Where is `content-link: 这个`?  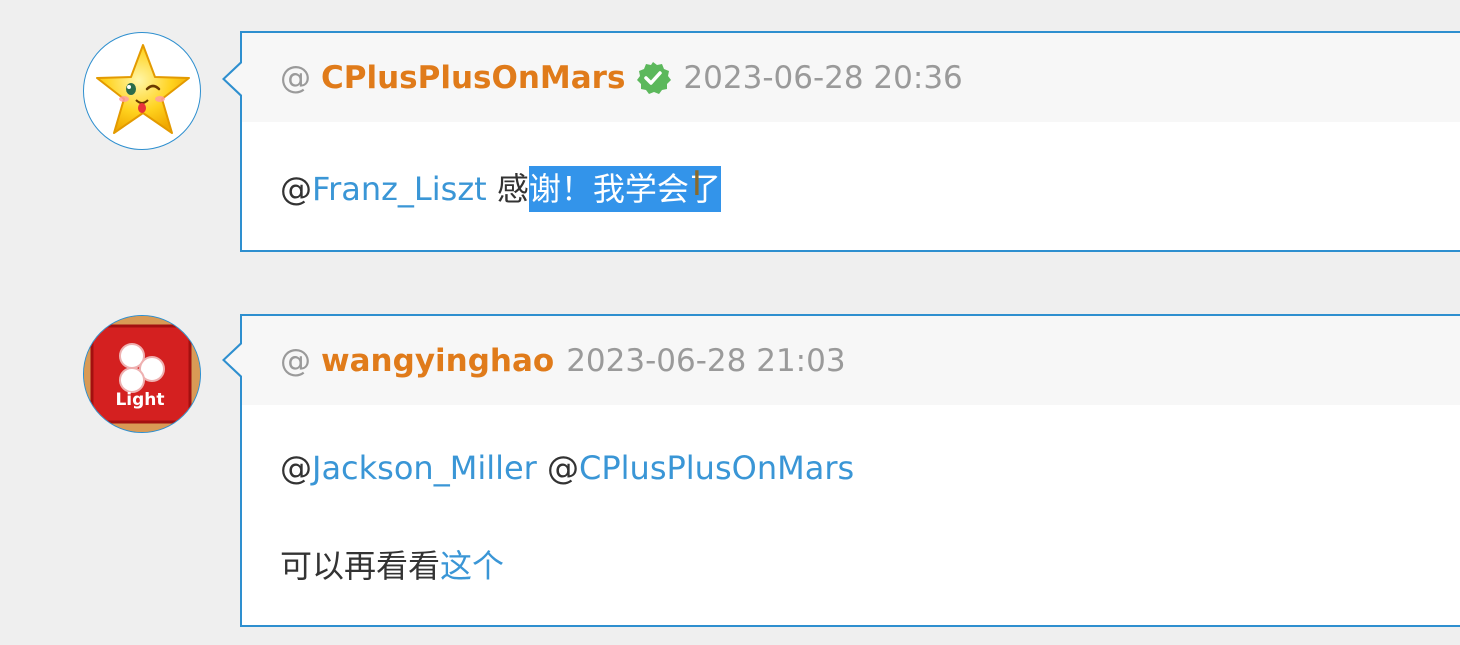
content-link: 这个 is located at coordinates (472, 566).